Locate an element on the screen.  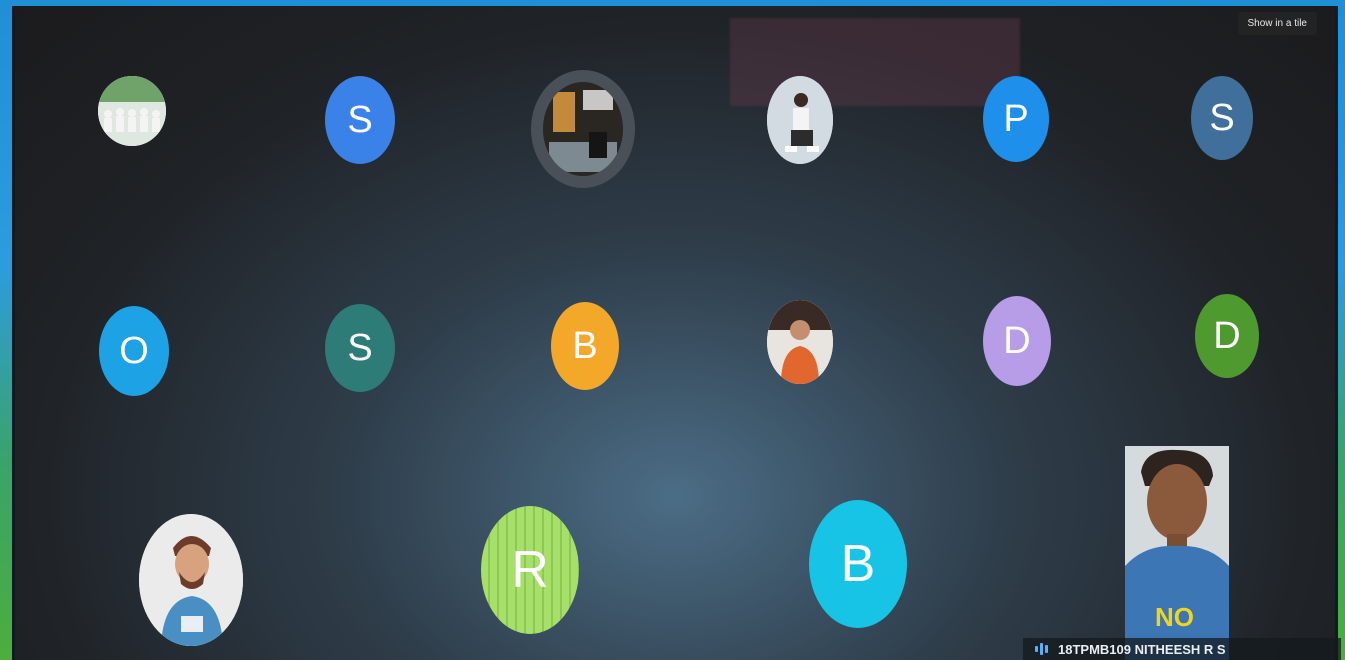
avatar-initial: R is located at coordinates (530, 570).